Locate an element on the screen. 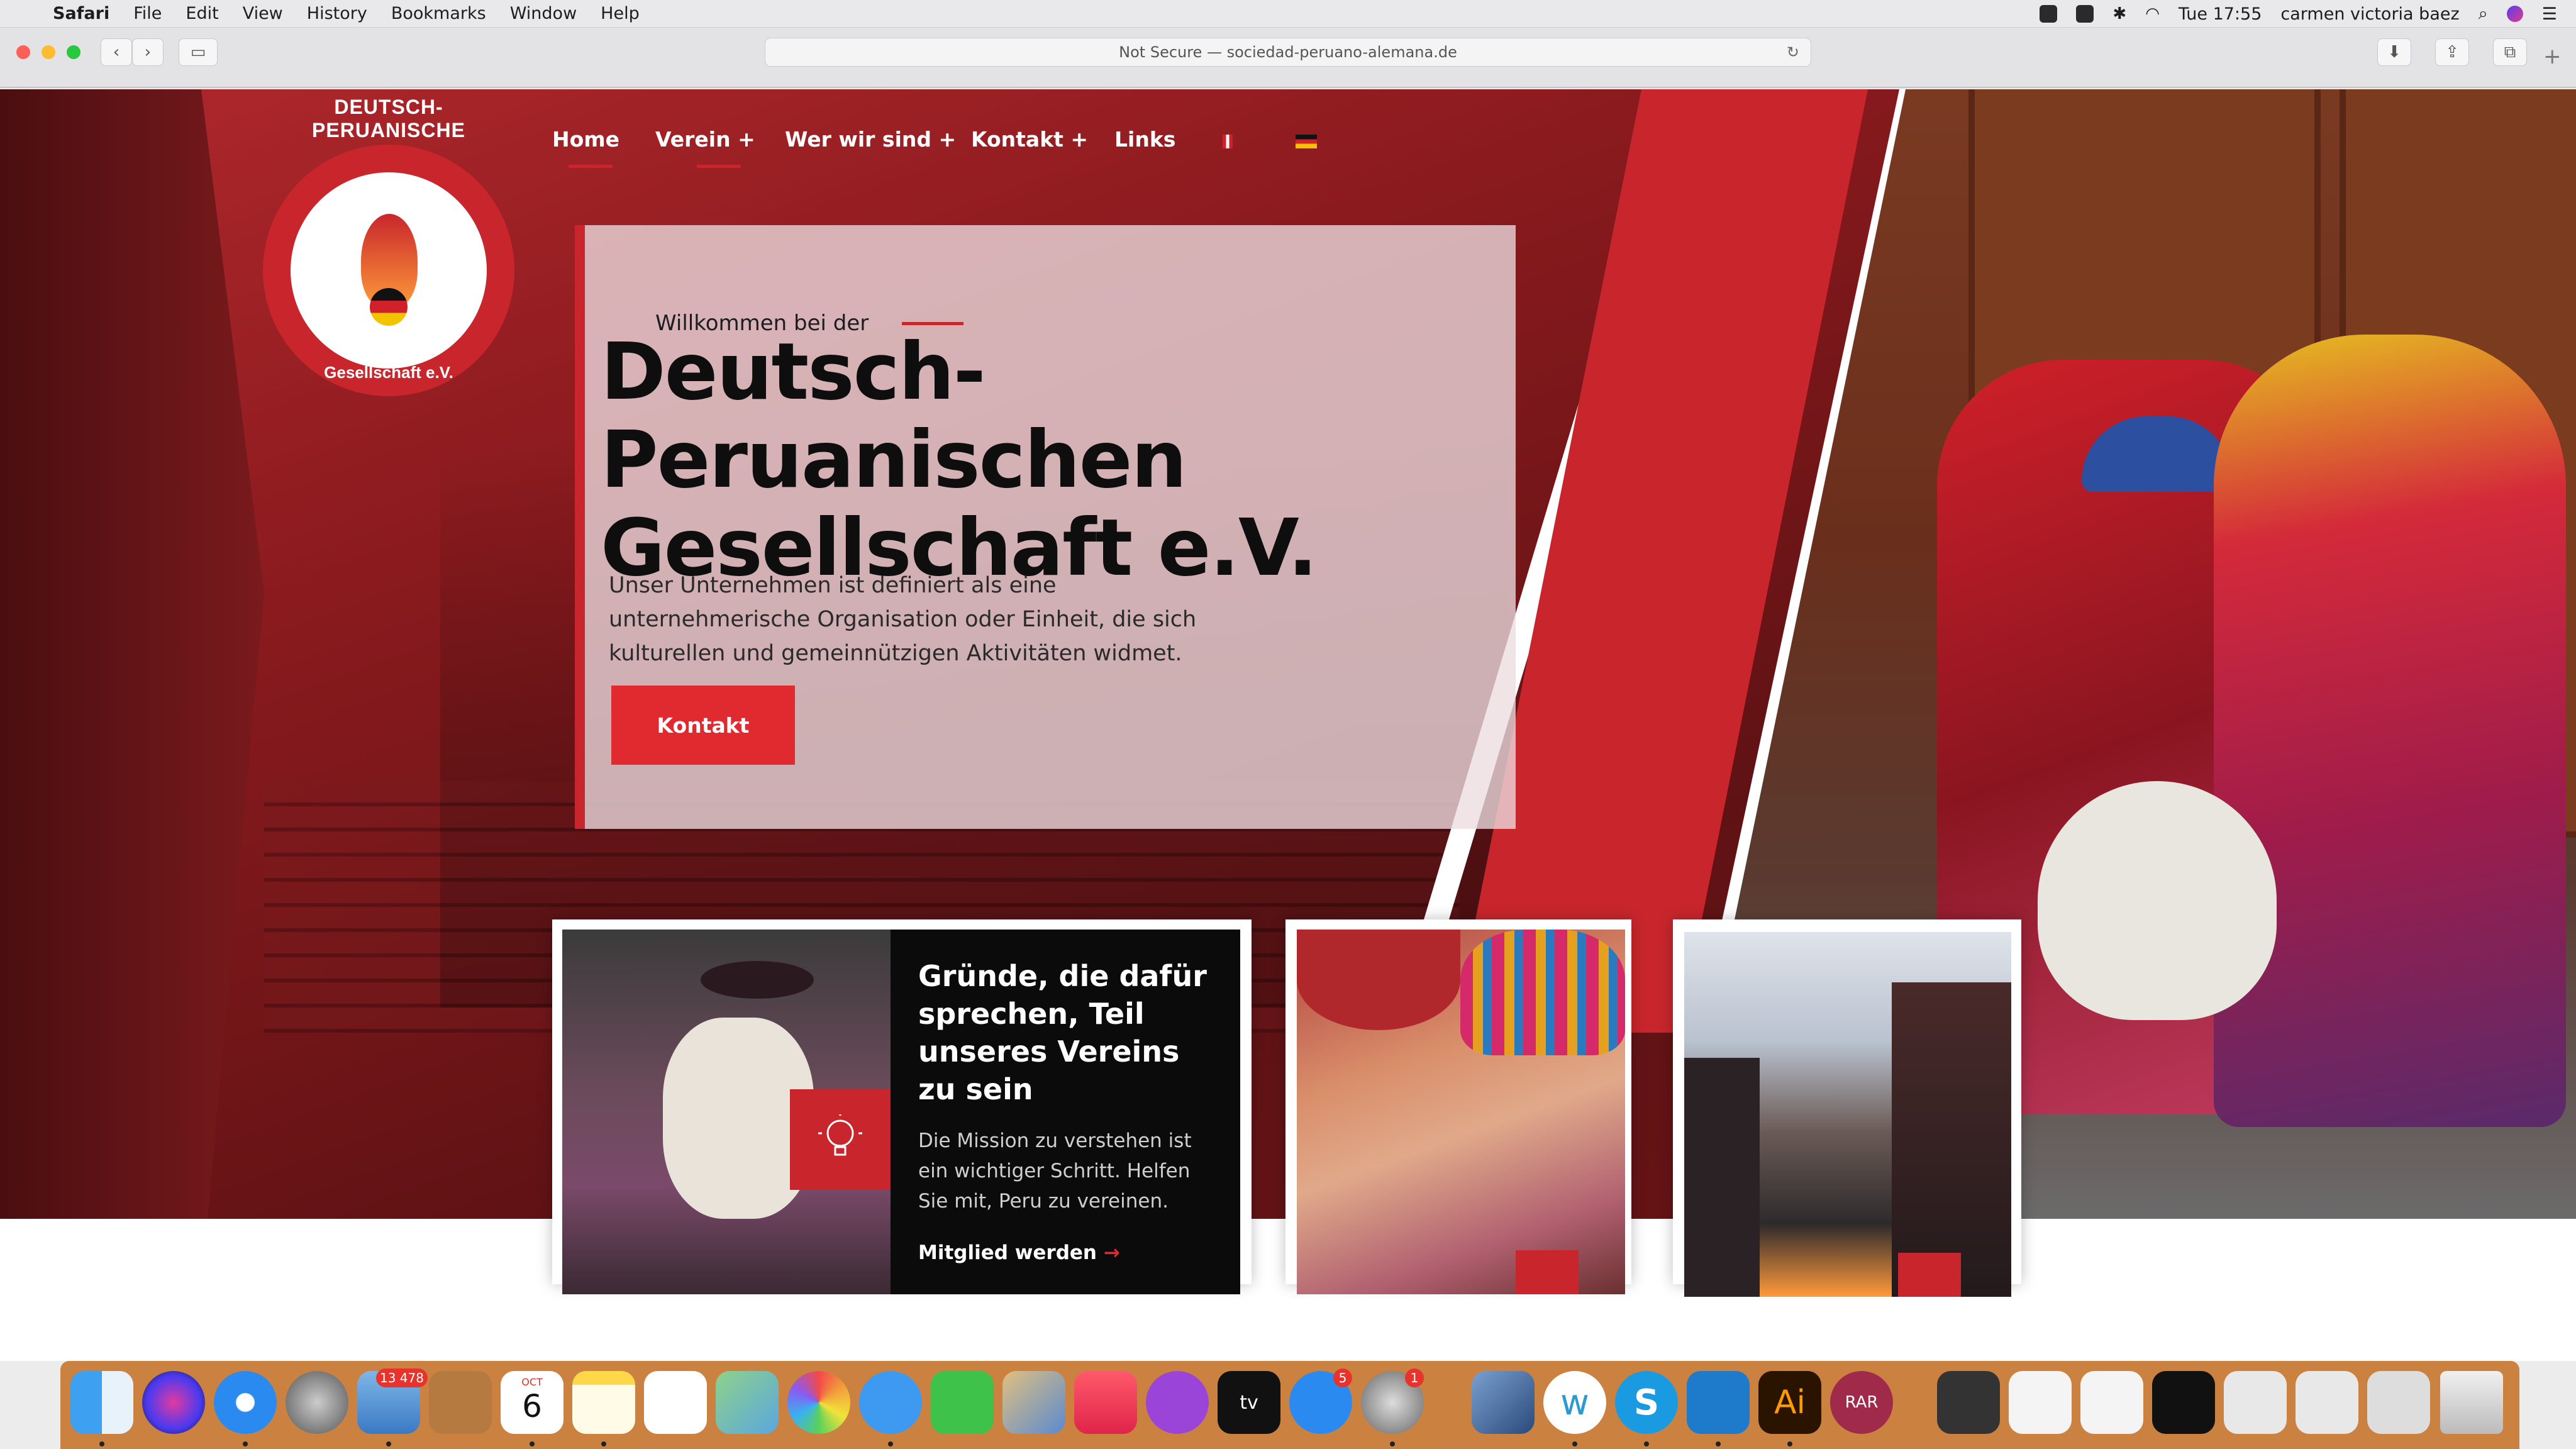  menu-app-safari: Safari is located at coordinates (81, 13).